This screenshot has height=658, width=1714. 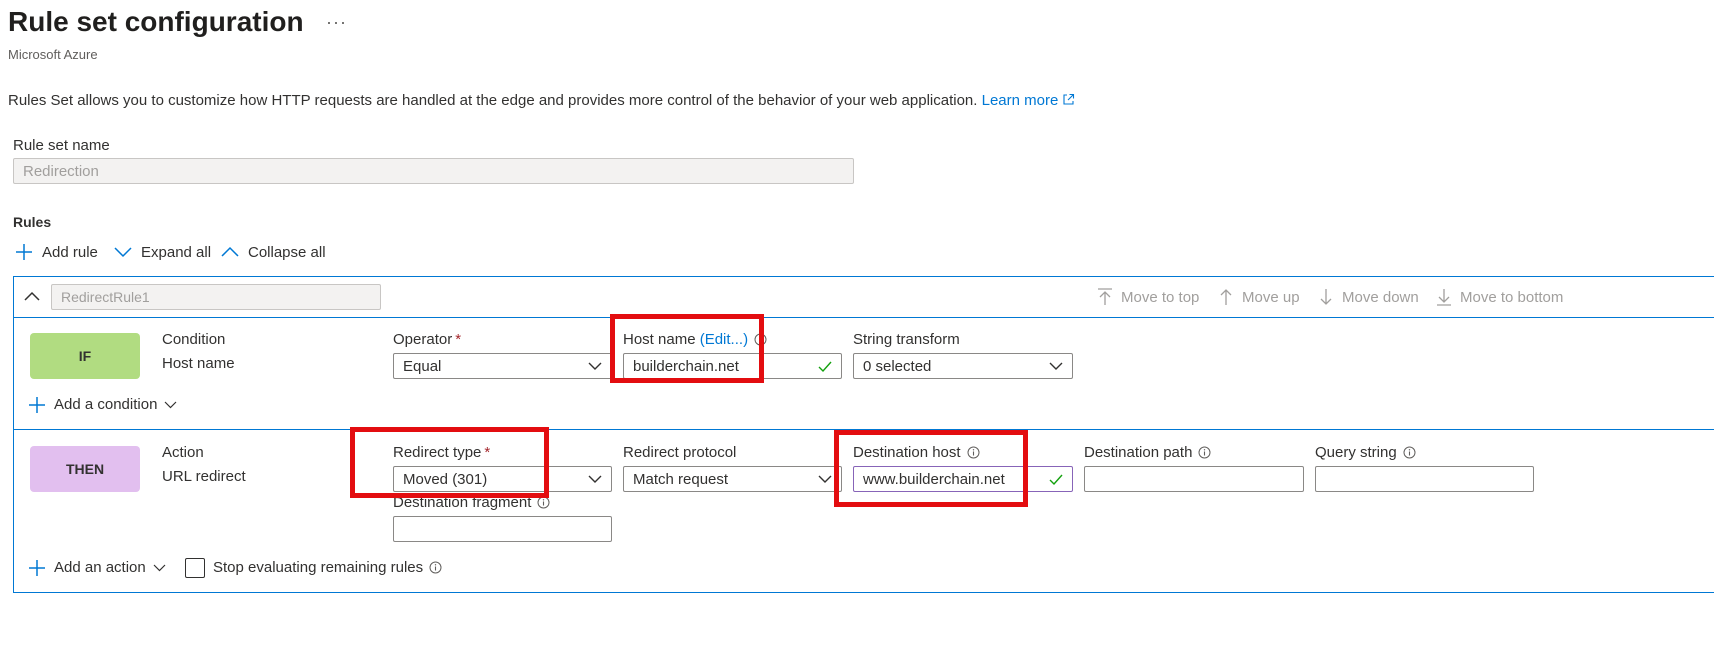 I want to click on condition-title: Condition, so click(x=194, y=339).